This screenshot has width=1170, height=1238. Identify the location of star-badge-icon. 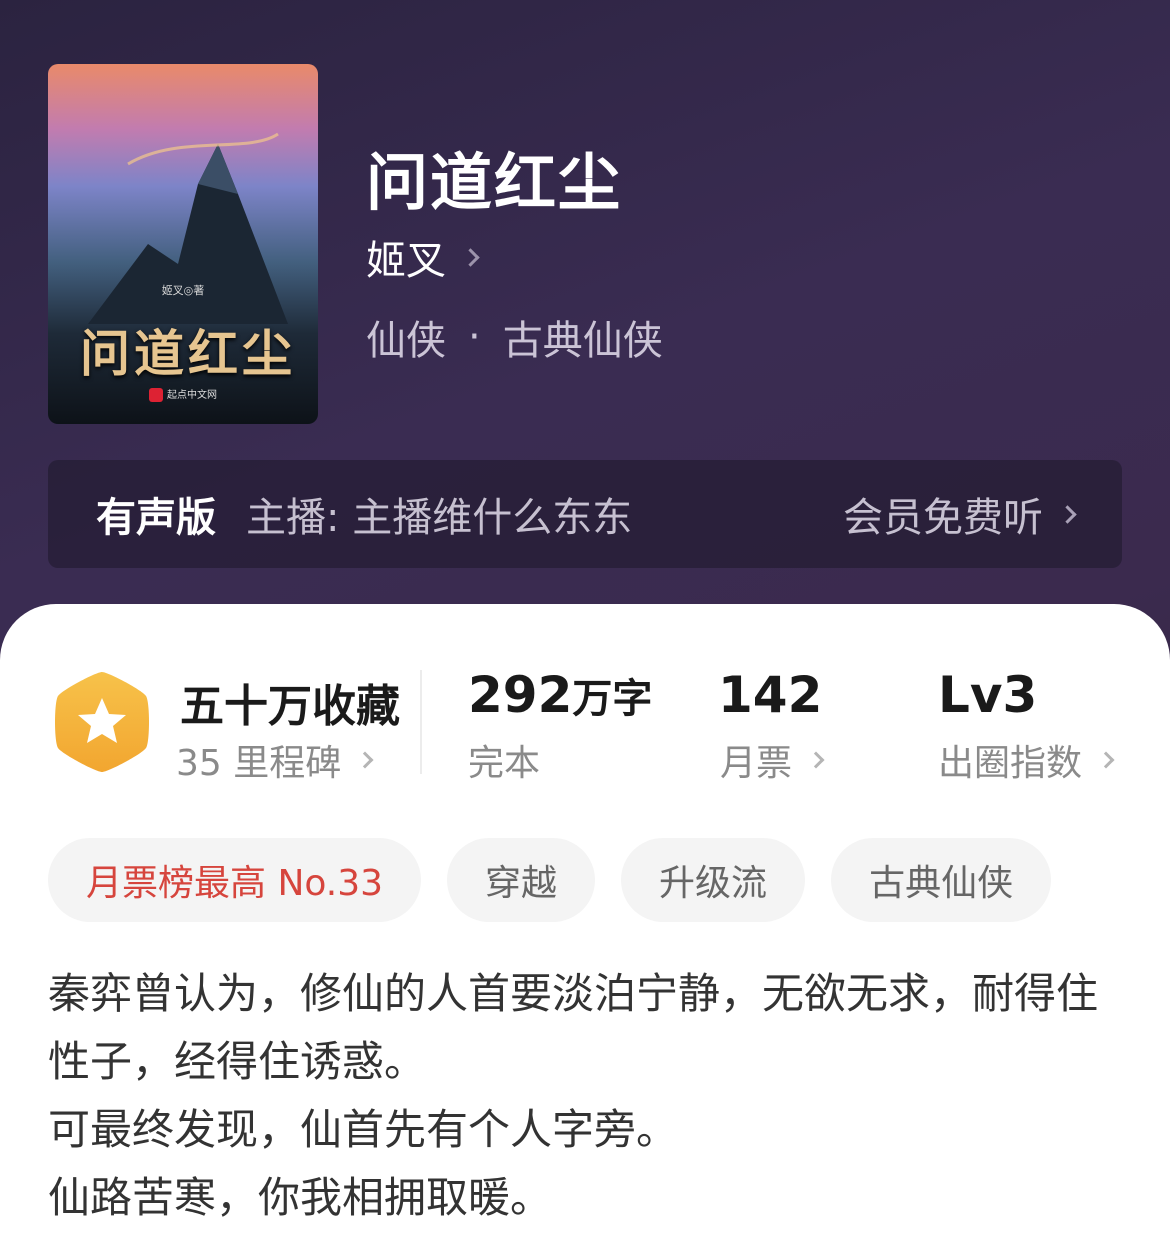
(102, 722).